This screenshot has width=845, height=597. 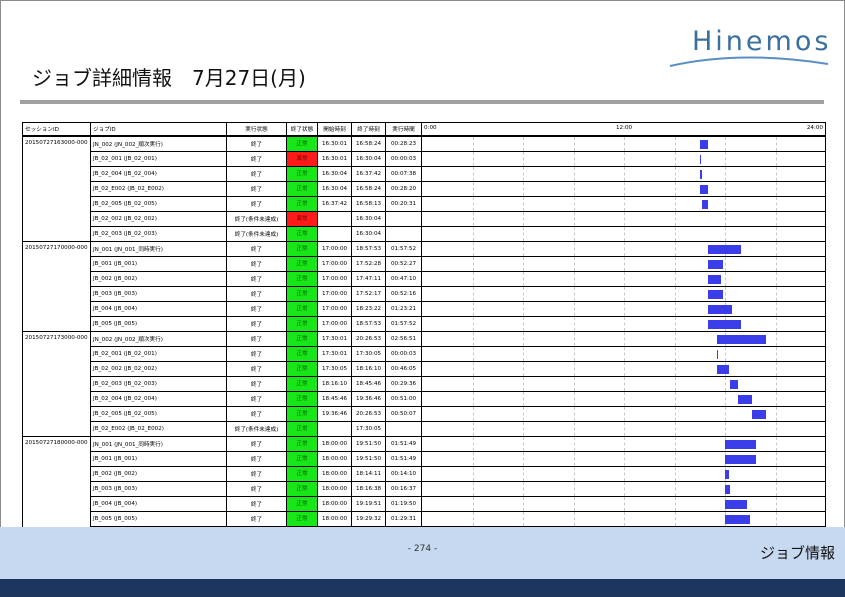 What do you see at coordinates (334, 204) in the screenshot?
I see `start-time-cell: 16:37:42` at bounding box center [334, 204].